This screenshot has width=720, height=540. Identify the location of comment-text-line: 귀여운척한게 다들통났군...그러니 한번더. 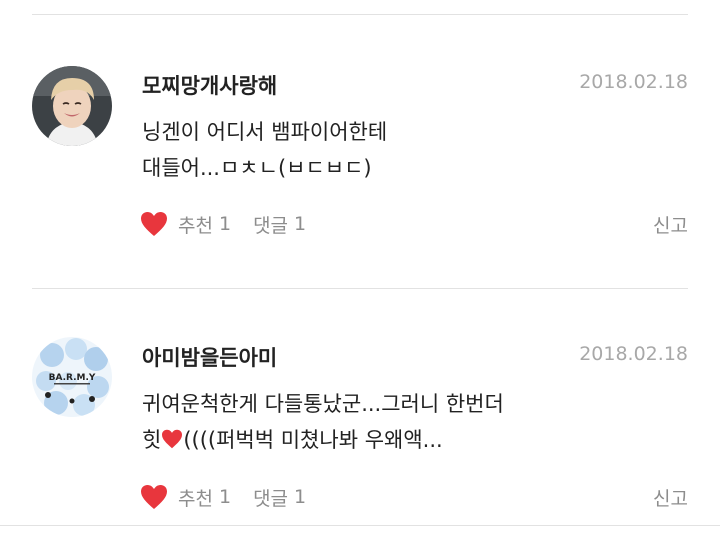
(323, 404).